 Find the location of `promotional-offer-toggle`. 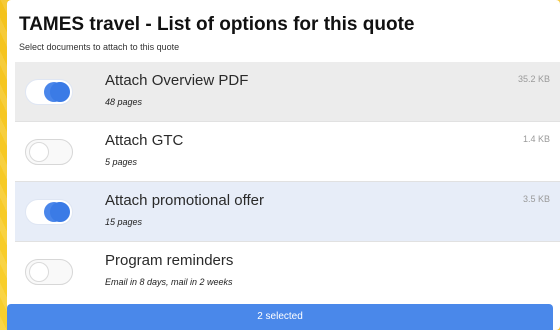

promotional-offer-toggle is located at coordinates (49, 212).